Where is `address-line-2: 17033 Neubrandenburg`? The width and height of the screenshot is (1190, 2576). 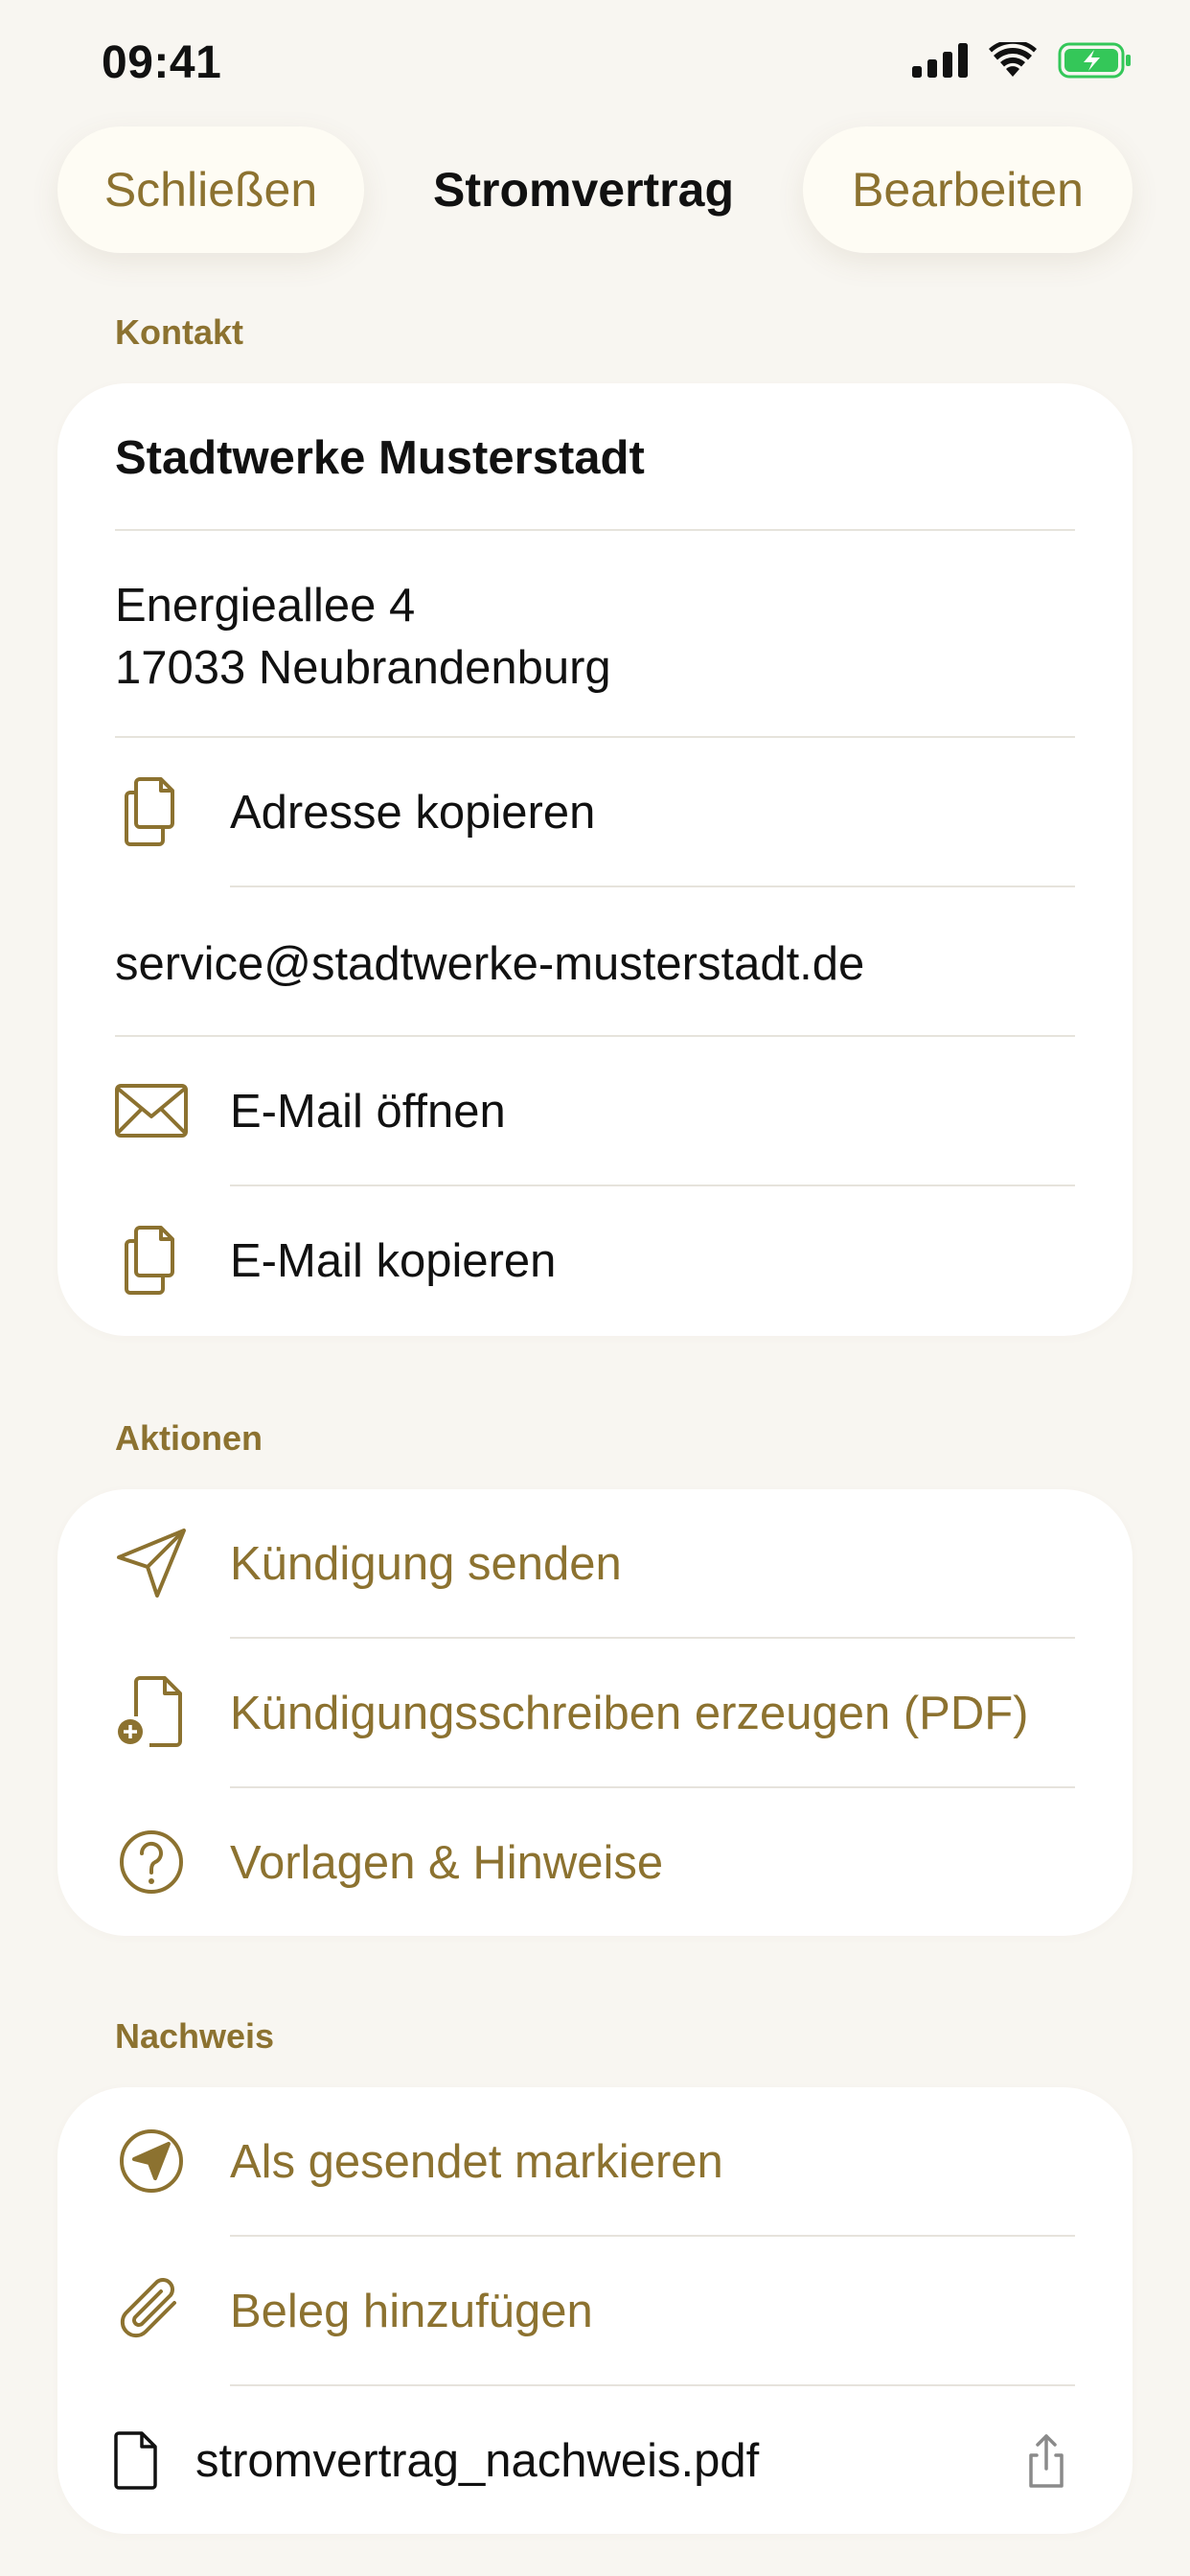 address-line-2: 17033 Neubrandenburg is located at coordinates (363, 668).